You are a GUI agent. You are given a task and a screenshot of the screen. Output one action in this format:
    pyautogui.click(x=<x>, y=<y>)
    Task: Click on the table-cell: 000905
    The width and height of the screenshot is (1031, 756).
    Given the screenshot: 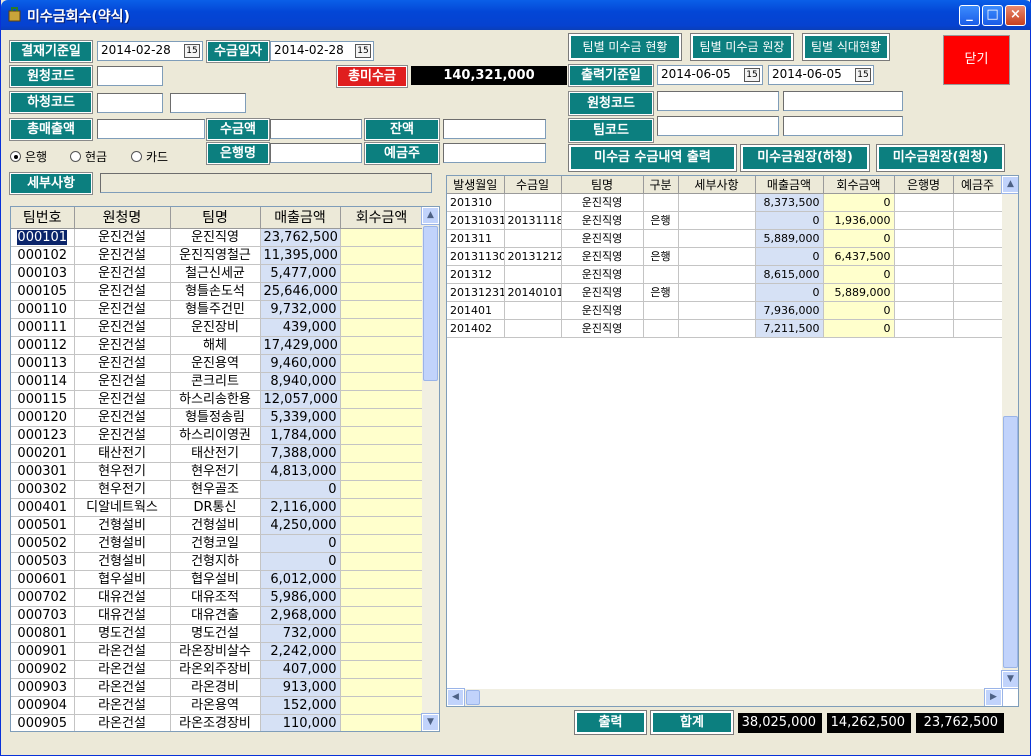 What is the action you would take?
    pyautogui.click(x=43, y=722)
    